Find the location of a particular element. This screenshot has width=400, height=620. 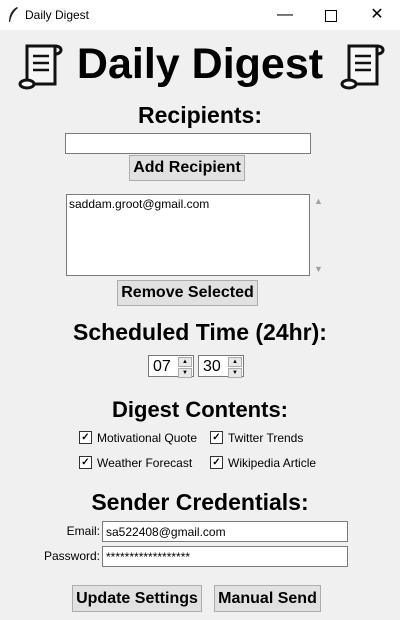

checkbox-weather-forecast: ✓ Weather Forecast is located at coordinates (135, 463).